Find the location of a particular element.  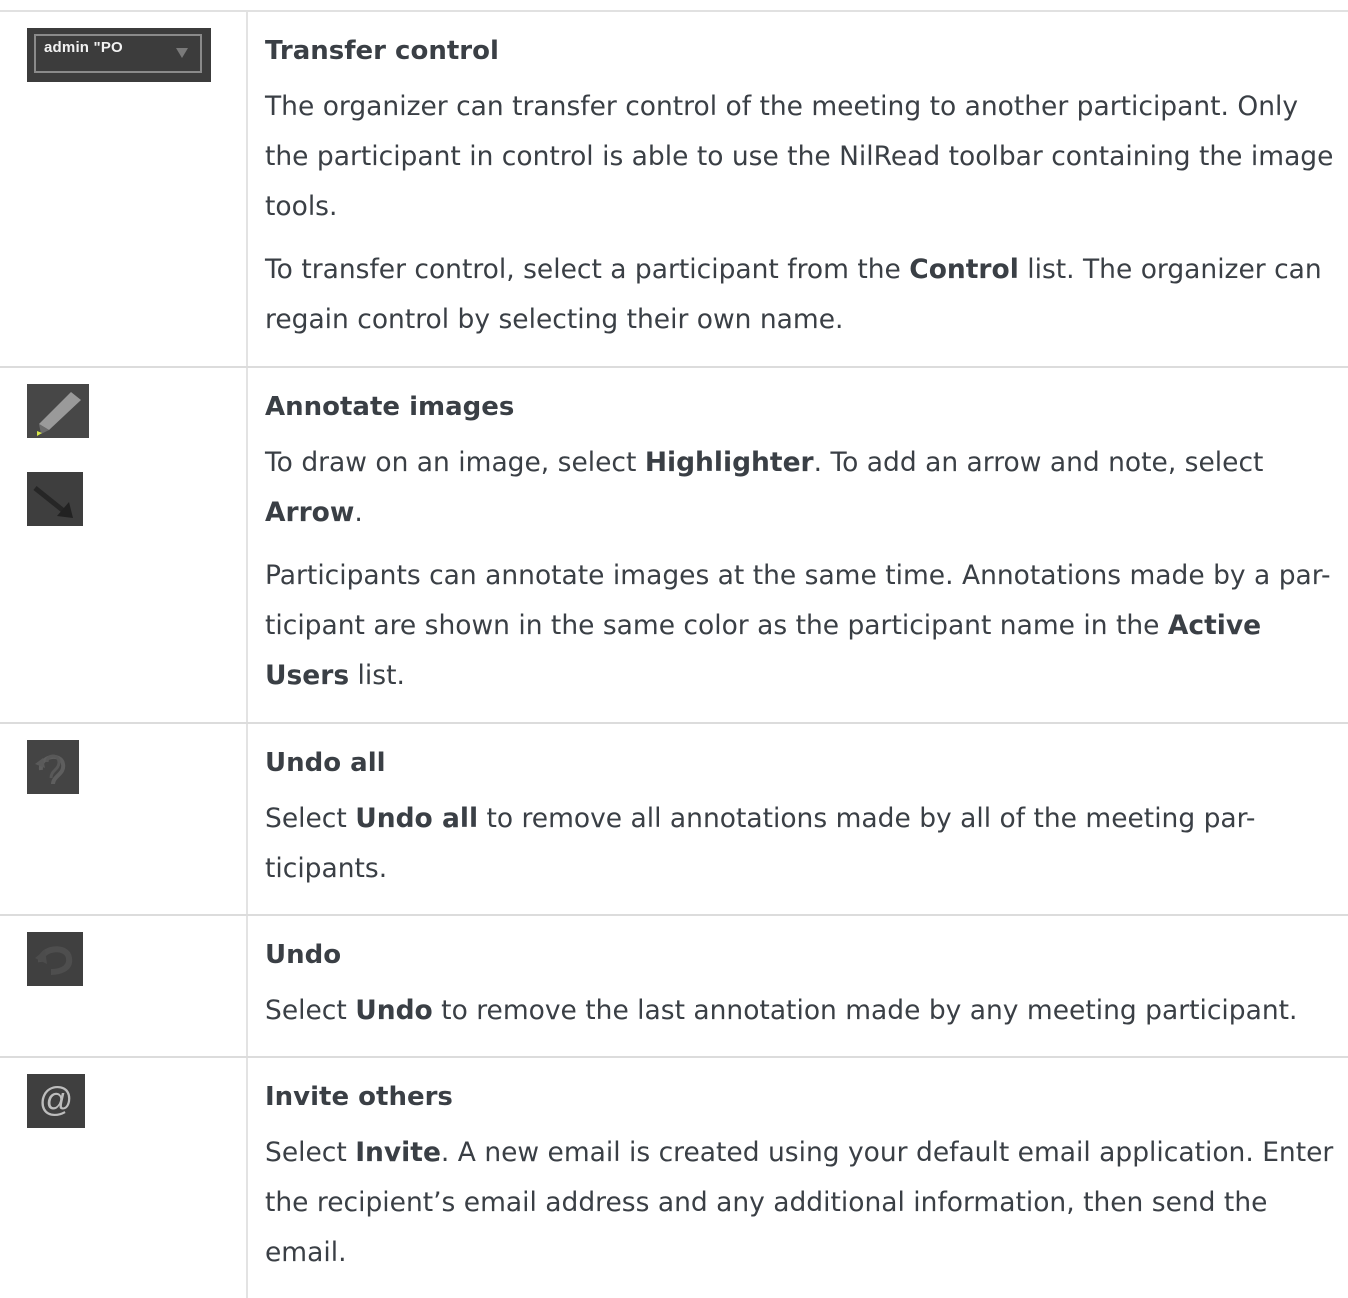

chevron-down-icon is located at coordinates (182, 53).